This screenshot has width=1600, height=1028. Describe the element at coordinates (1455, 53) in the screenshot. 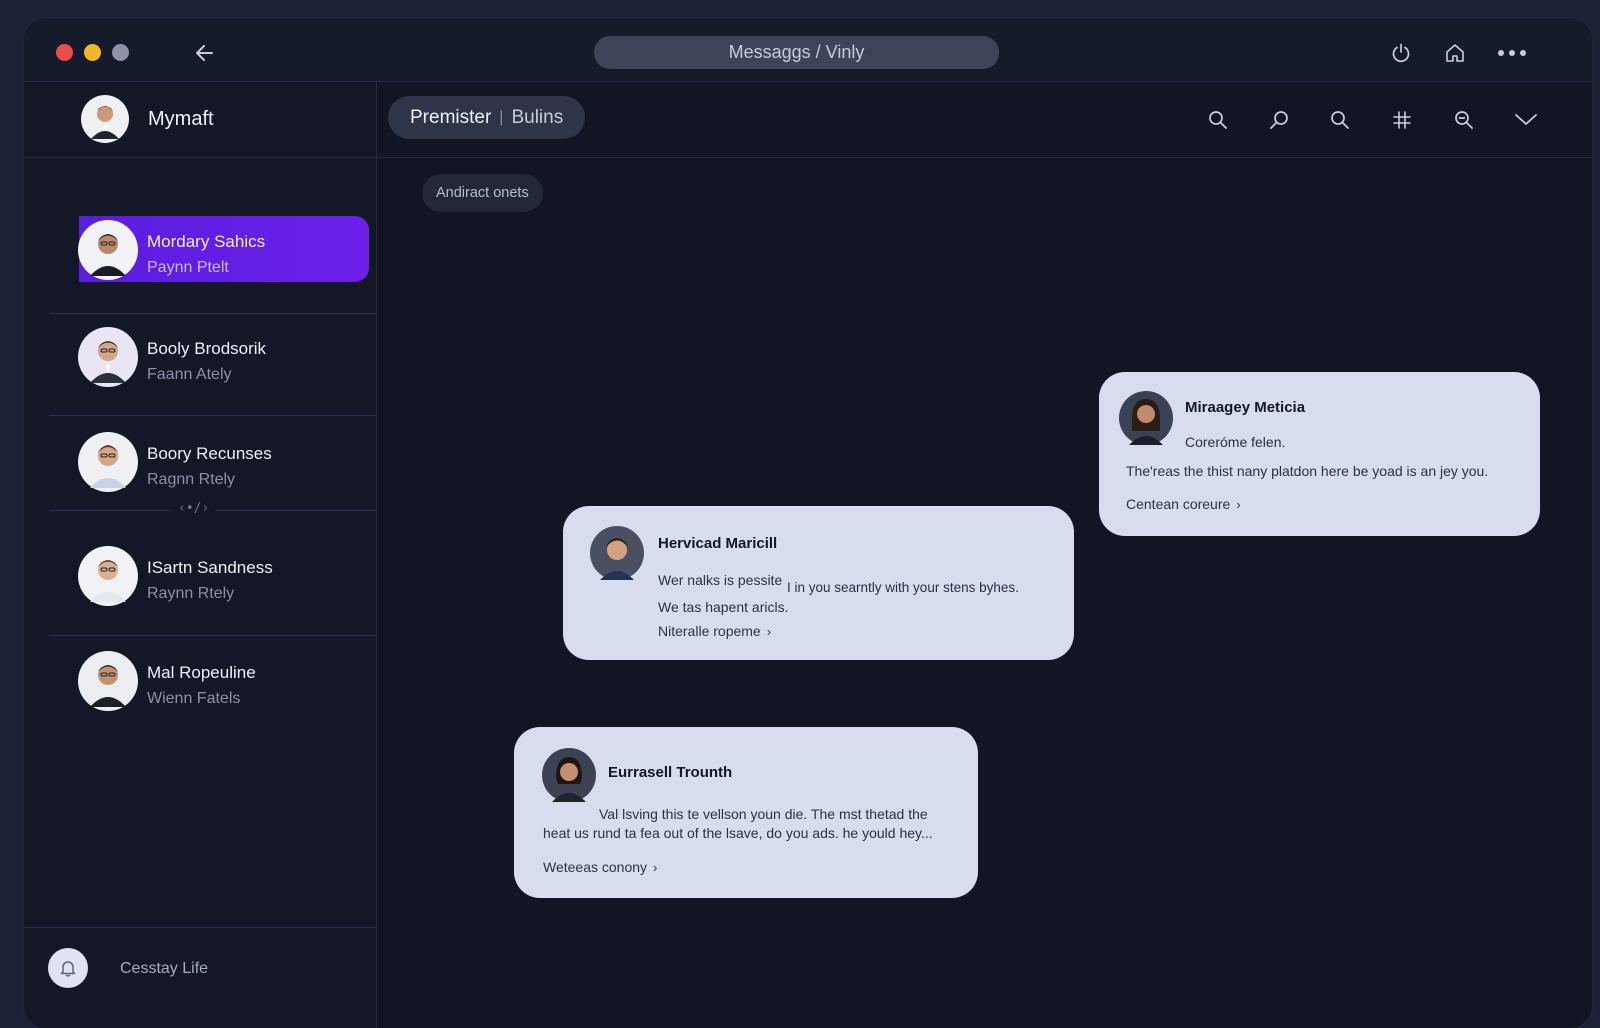

I see `home-icon` at that location.